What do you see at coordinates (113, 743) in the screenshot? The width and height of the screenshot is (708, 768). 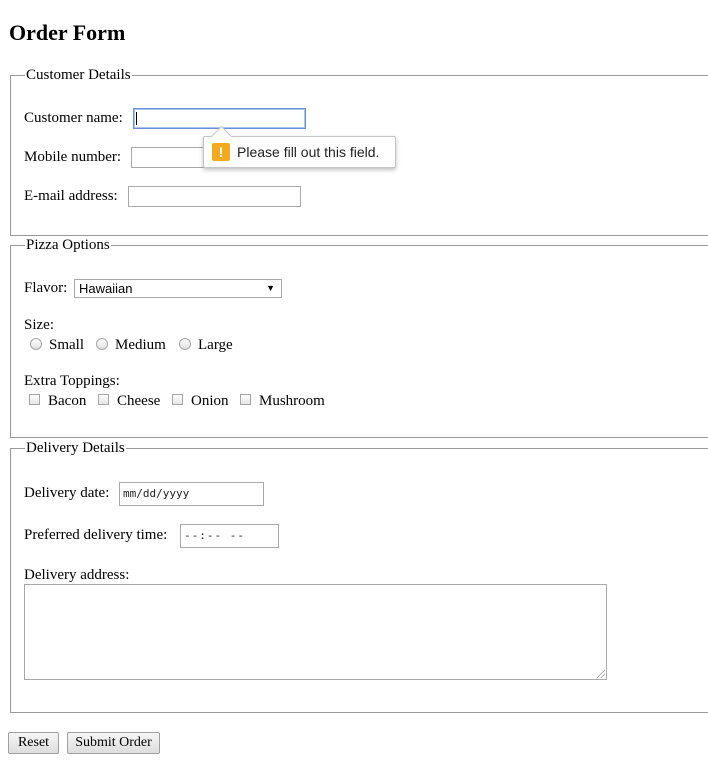 I see `submit-order-button: Submit Order` at bounding box center [113, 743].